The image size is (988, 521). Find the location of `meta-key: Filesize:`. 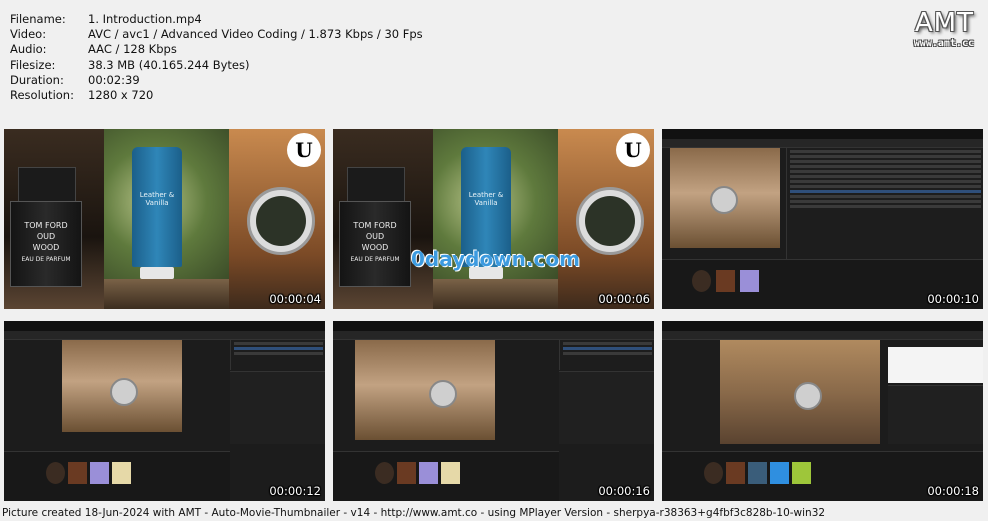

meta-key: Filesize: is located at coordinates (33, 64).